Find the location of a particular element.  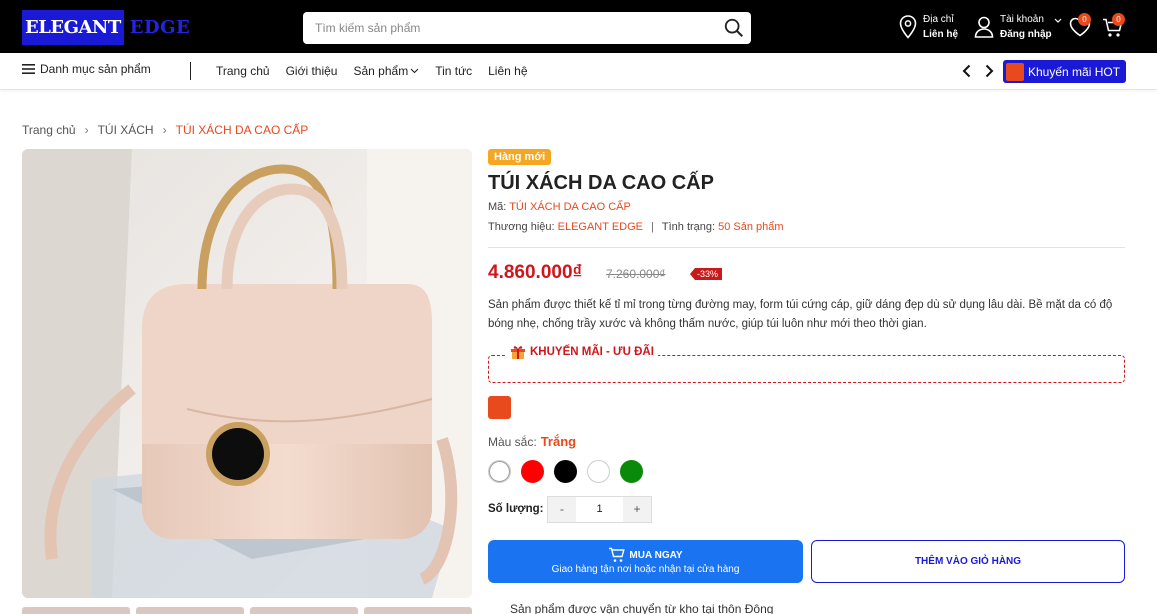

chevron-left-icon is located at coordinates (967, 71).